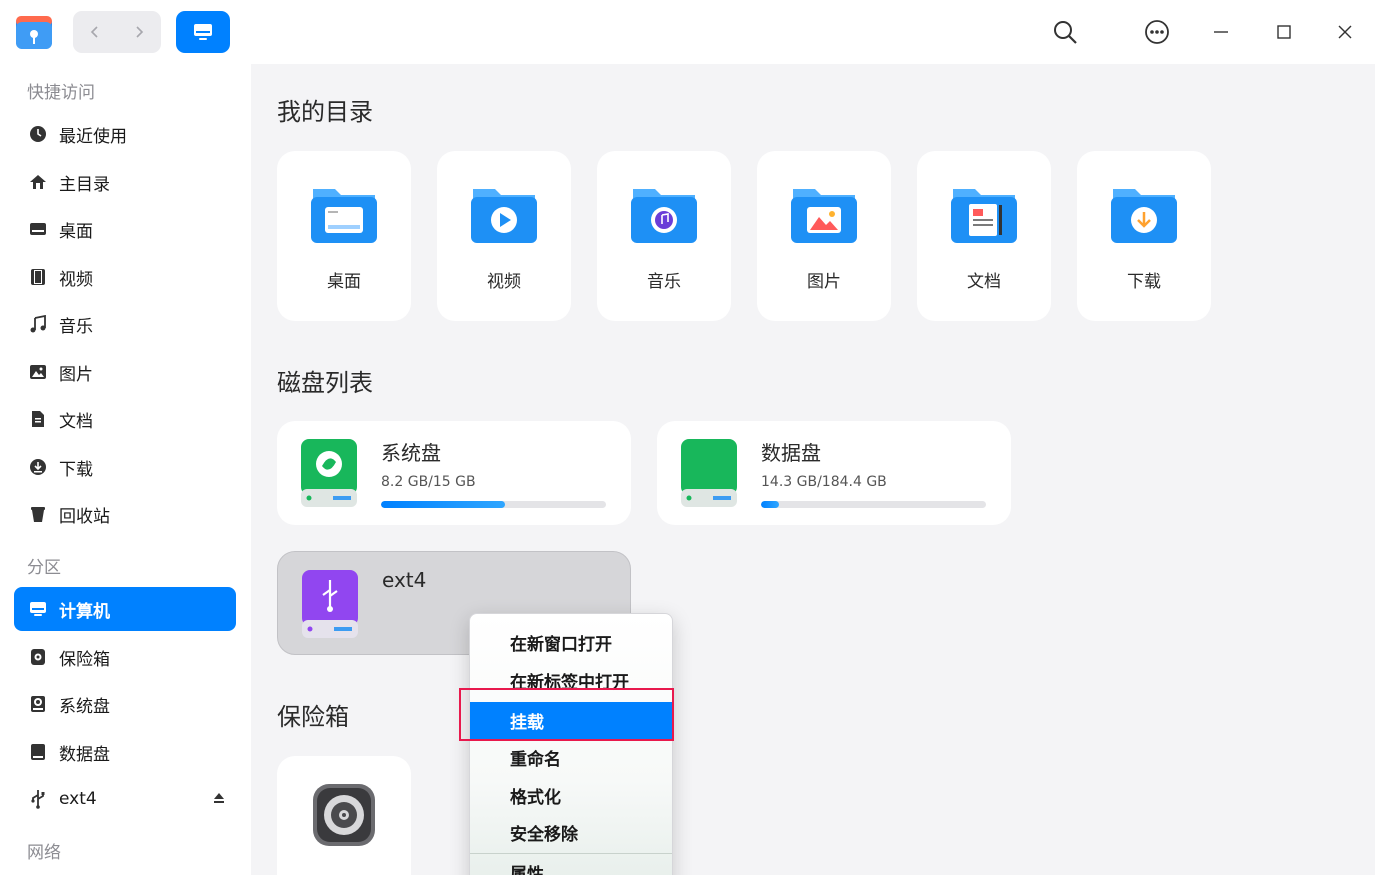  What do you see at coordinates (125, 419) in the screenshot?
I see `sidebar-item-documents: 文档` at bounding box center [125, 419].